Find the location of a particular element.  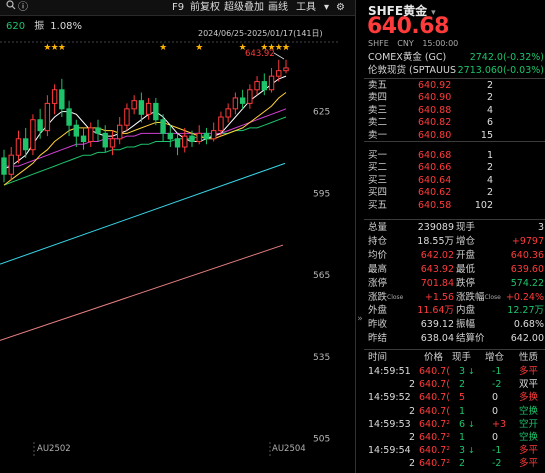

ask-row: 卖四 640.90 2 is located at coordinates (454, 98).